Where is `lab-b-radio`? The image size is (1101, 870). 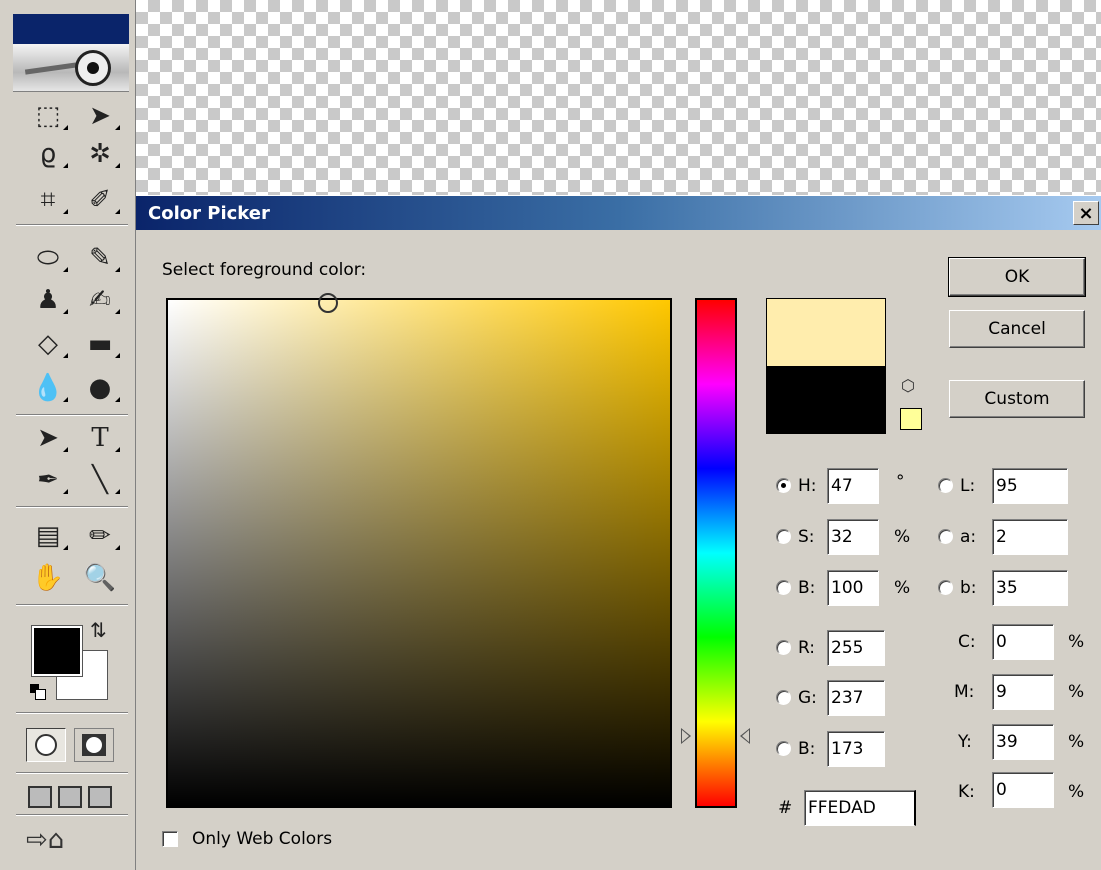 lab-b-radio is located at coordinates (945, 587).